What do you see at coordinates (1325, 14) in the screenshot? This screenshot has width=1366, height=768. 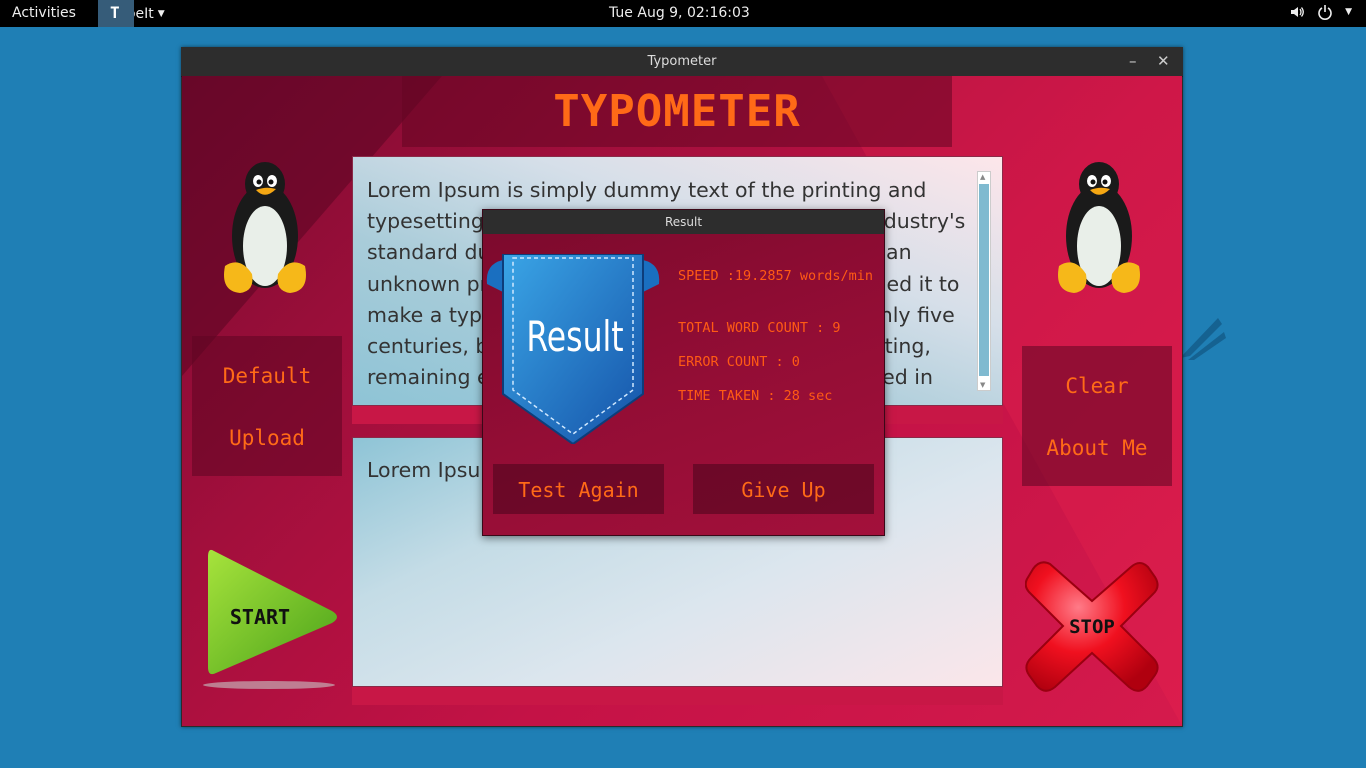 I see `power-icon` at bounding box center [1325, 14].